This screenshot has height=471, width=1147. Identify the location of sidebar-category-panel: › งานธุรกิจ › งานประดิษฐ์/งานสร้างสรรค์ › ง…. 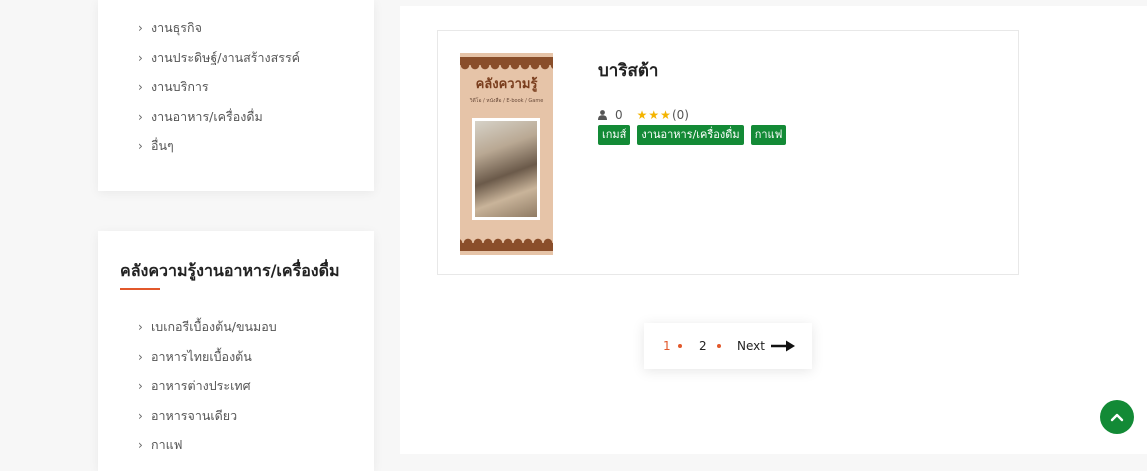
(236, 95).